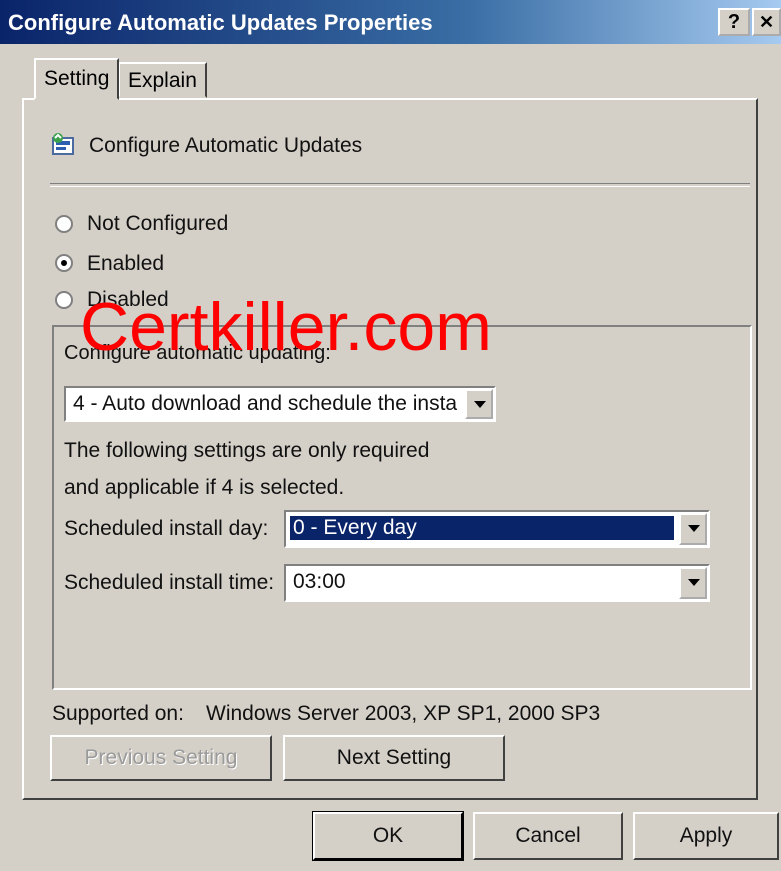 The height and width of the screenshot is (871, 781). Describe the element at coordinates (286, 327) in the screenshot. I see `watermark: Certkiller.com` at that location.